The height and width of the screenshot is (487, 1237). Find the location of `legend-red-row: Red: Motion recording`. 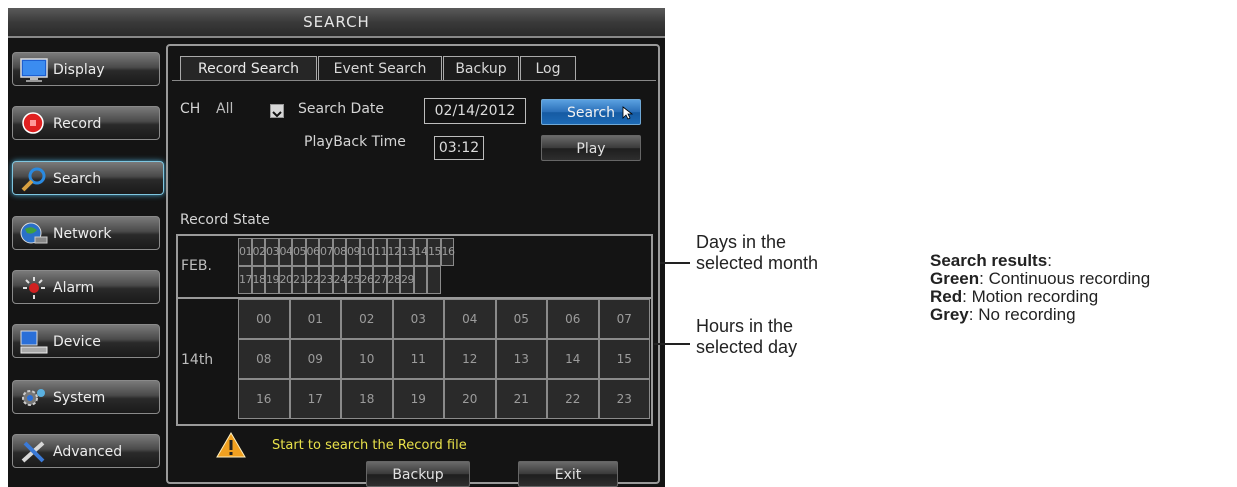

legend-red-row: Red: Motion recording is located at coordinates (1040, 297).